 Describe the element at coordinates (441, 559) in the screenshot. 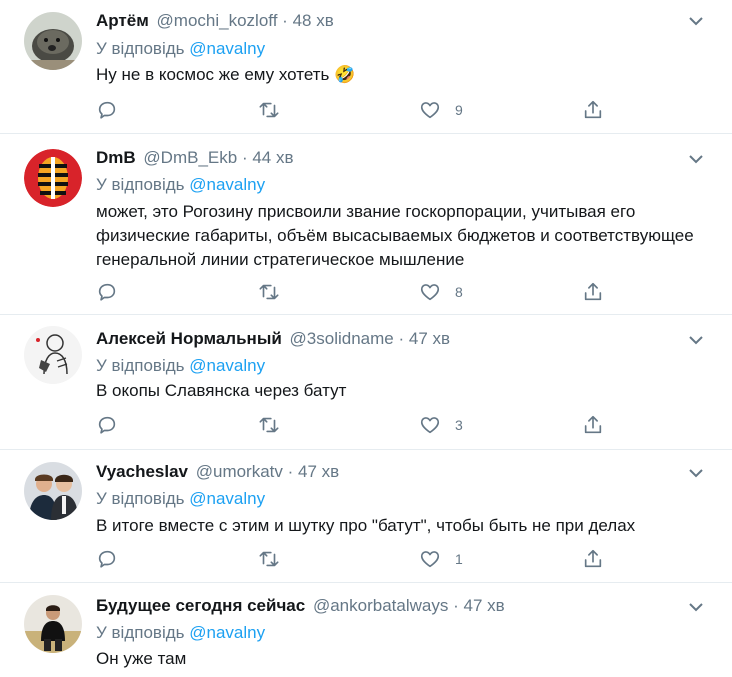

I see `like-button: 1` at that location.